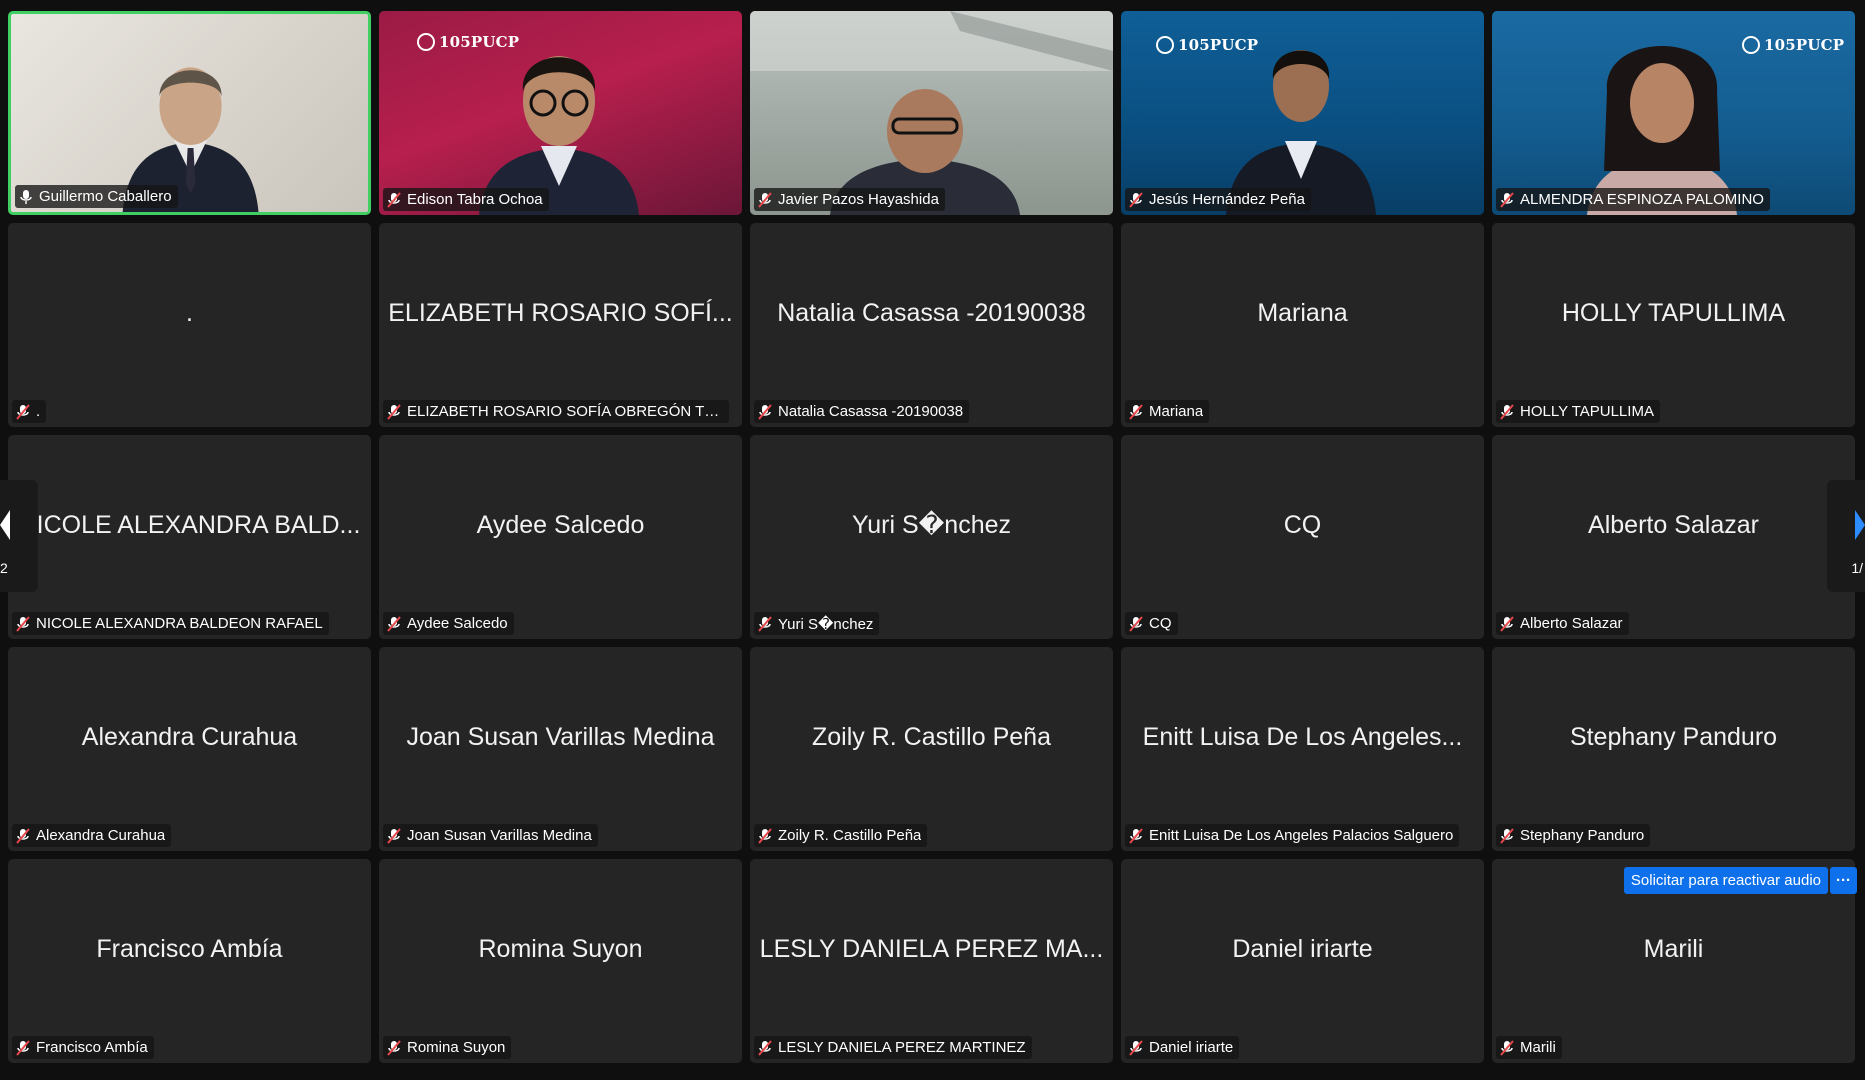 This screenshot has height=1080, width=1865. What do you see at coordinates (1673, 113) in the screenshot?
I see `video-tile-almendra-espinoza-palomino: 105PUCP ALMENDRA ESPINOZA PALOMINO` at bounding box center [1673, 113].